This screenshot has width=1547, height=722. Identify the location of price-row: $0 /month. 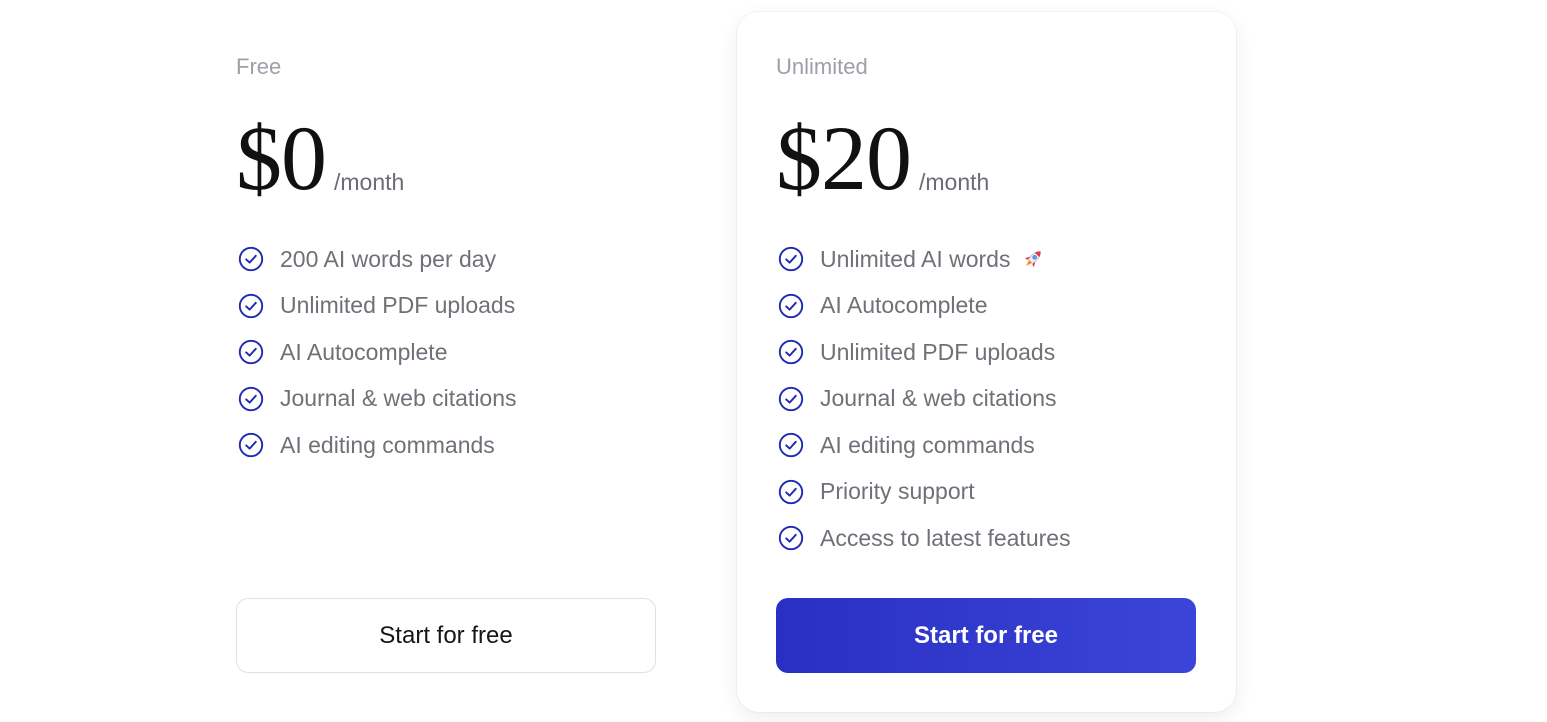
(320, 154).